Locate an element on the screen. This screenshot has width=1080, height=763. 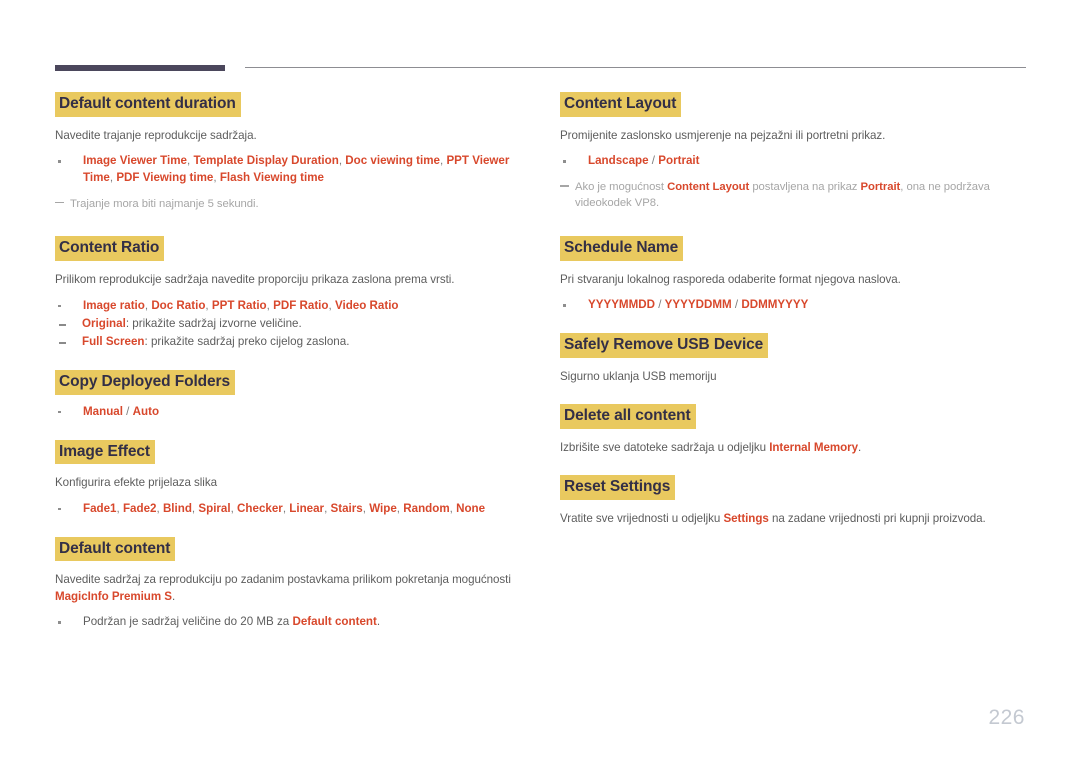
option-term: Flash Viewing time is located at coordinates (272, 178).